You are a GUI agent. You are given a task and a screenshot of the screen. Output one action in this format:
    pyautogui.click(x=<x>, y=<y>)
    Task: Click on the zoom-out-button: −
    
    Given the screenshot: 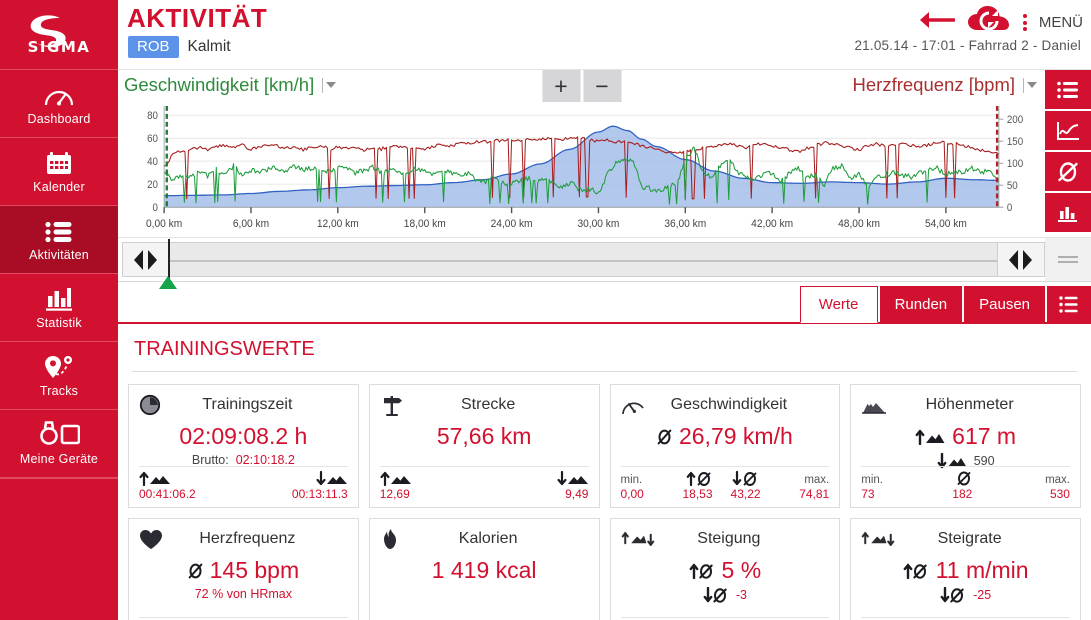 What is the action you would take?
    pyautogui.click(x=602, y=86)
    